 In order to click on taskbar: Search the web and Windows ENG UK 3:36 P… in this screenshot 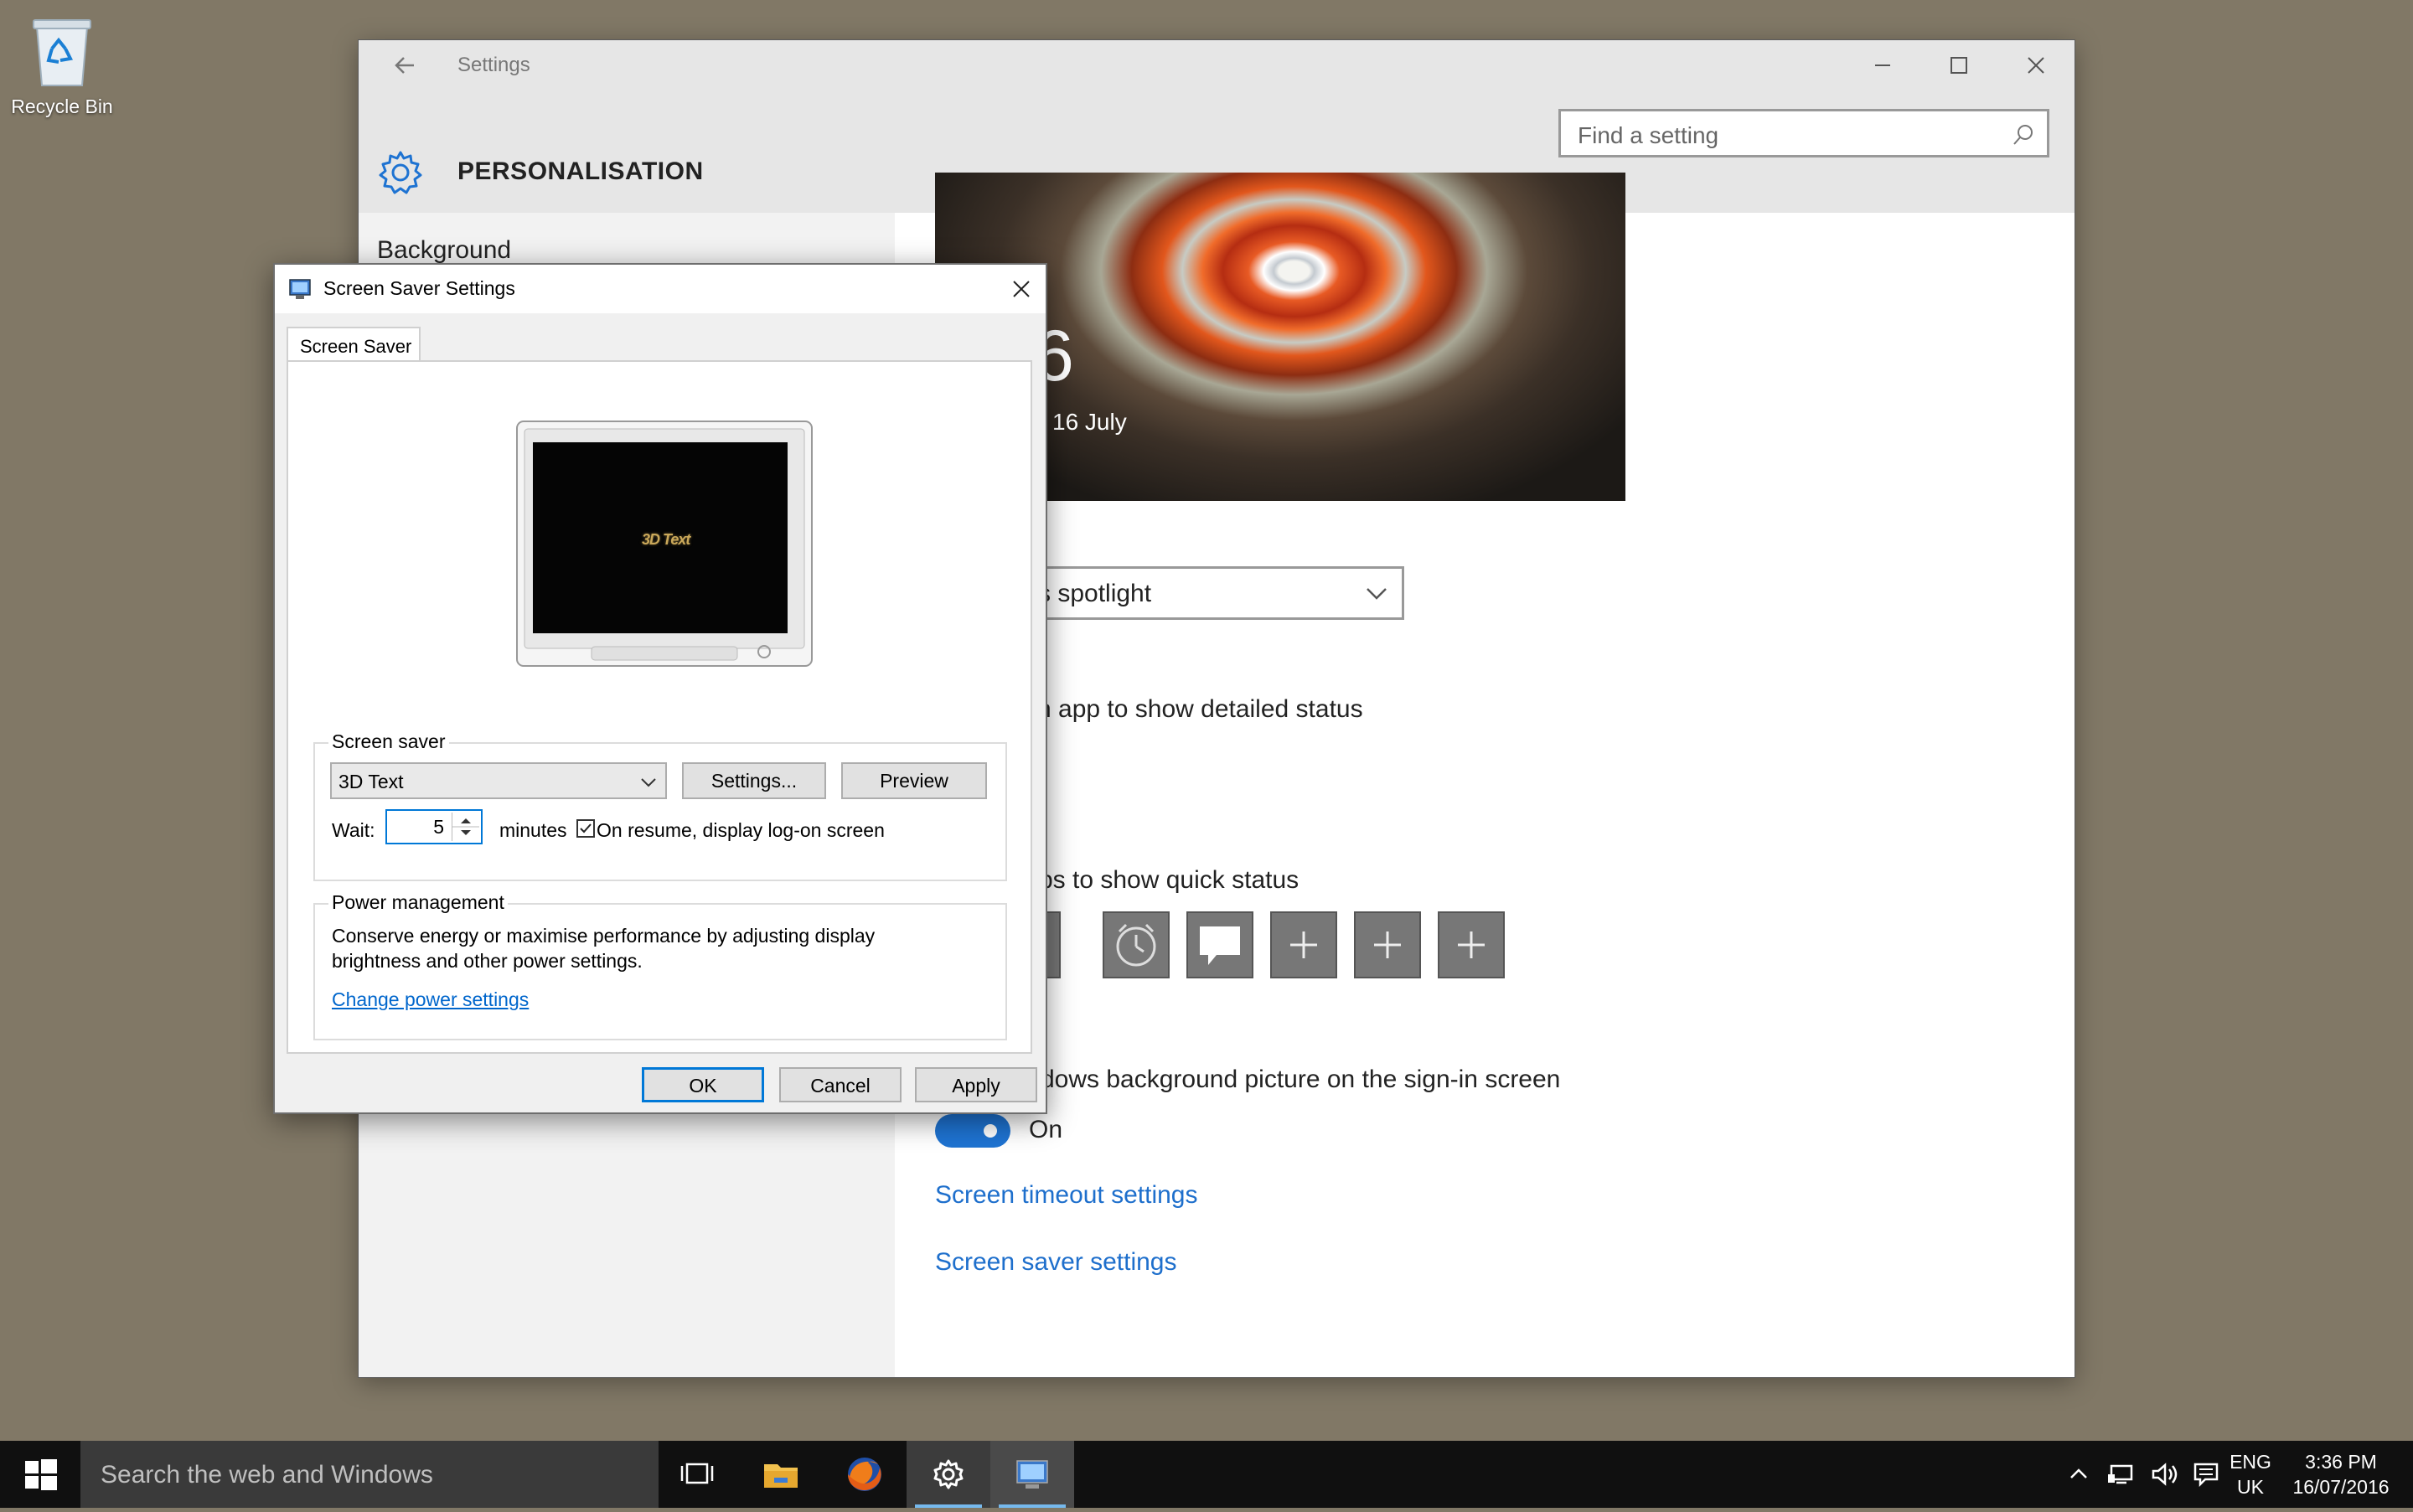, I will do `click(1206, 1474)`.